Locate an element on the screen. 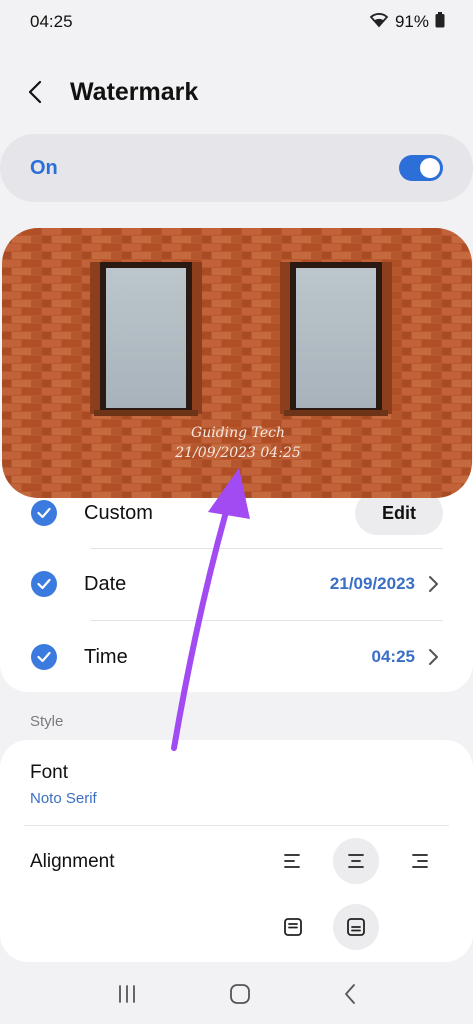 This screenshot has height=1024, width=473. position-bottom-icon is located at coordinates (356, 927).